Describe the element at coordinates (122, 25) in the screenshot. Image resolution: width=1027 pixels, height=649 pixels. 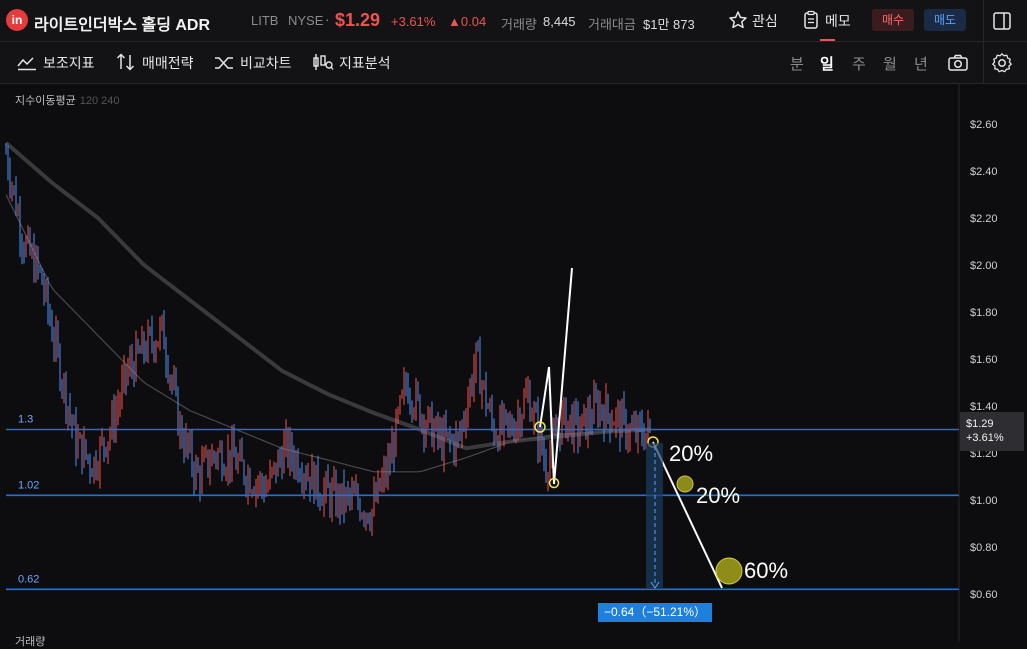
I see `stock-name: 라이트인더박스 홀딩 ADR` at that location.